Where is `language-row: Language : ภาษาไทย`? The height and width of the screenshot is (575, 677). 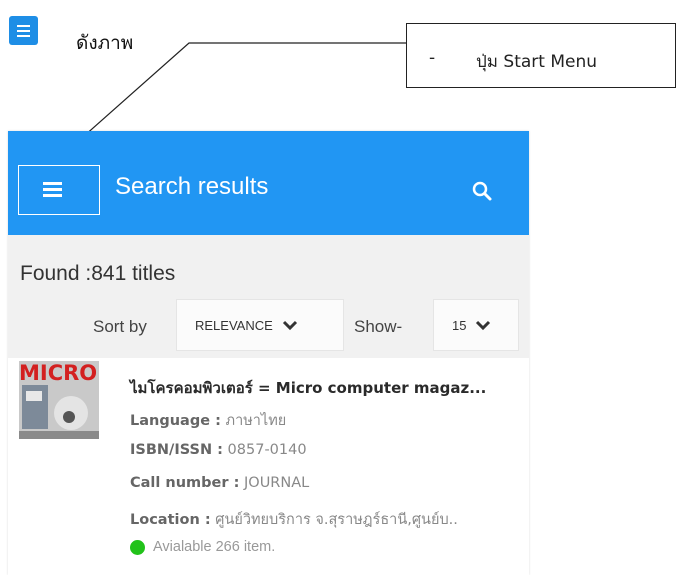 language-row: Language : ภาษาไทย is located at coordinates (208, 421).